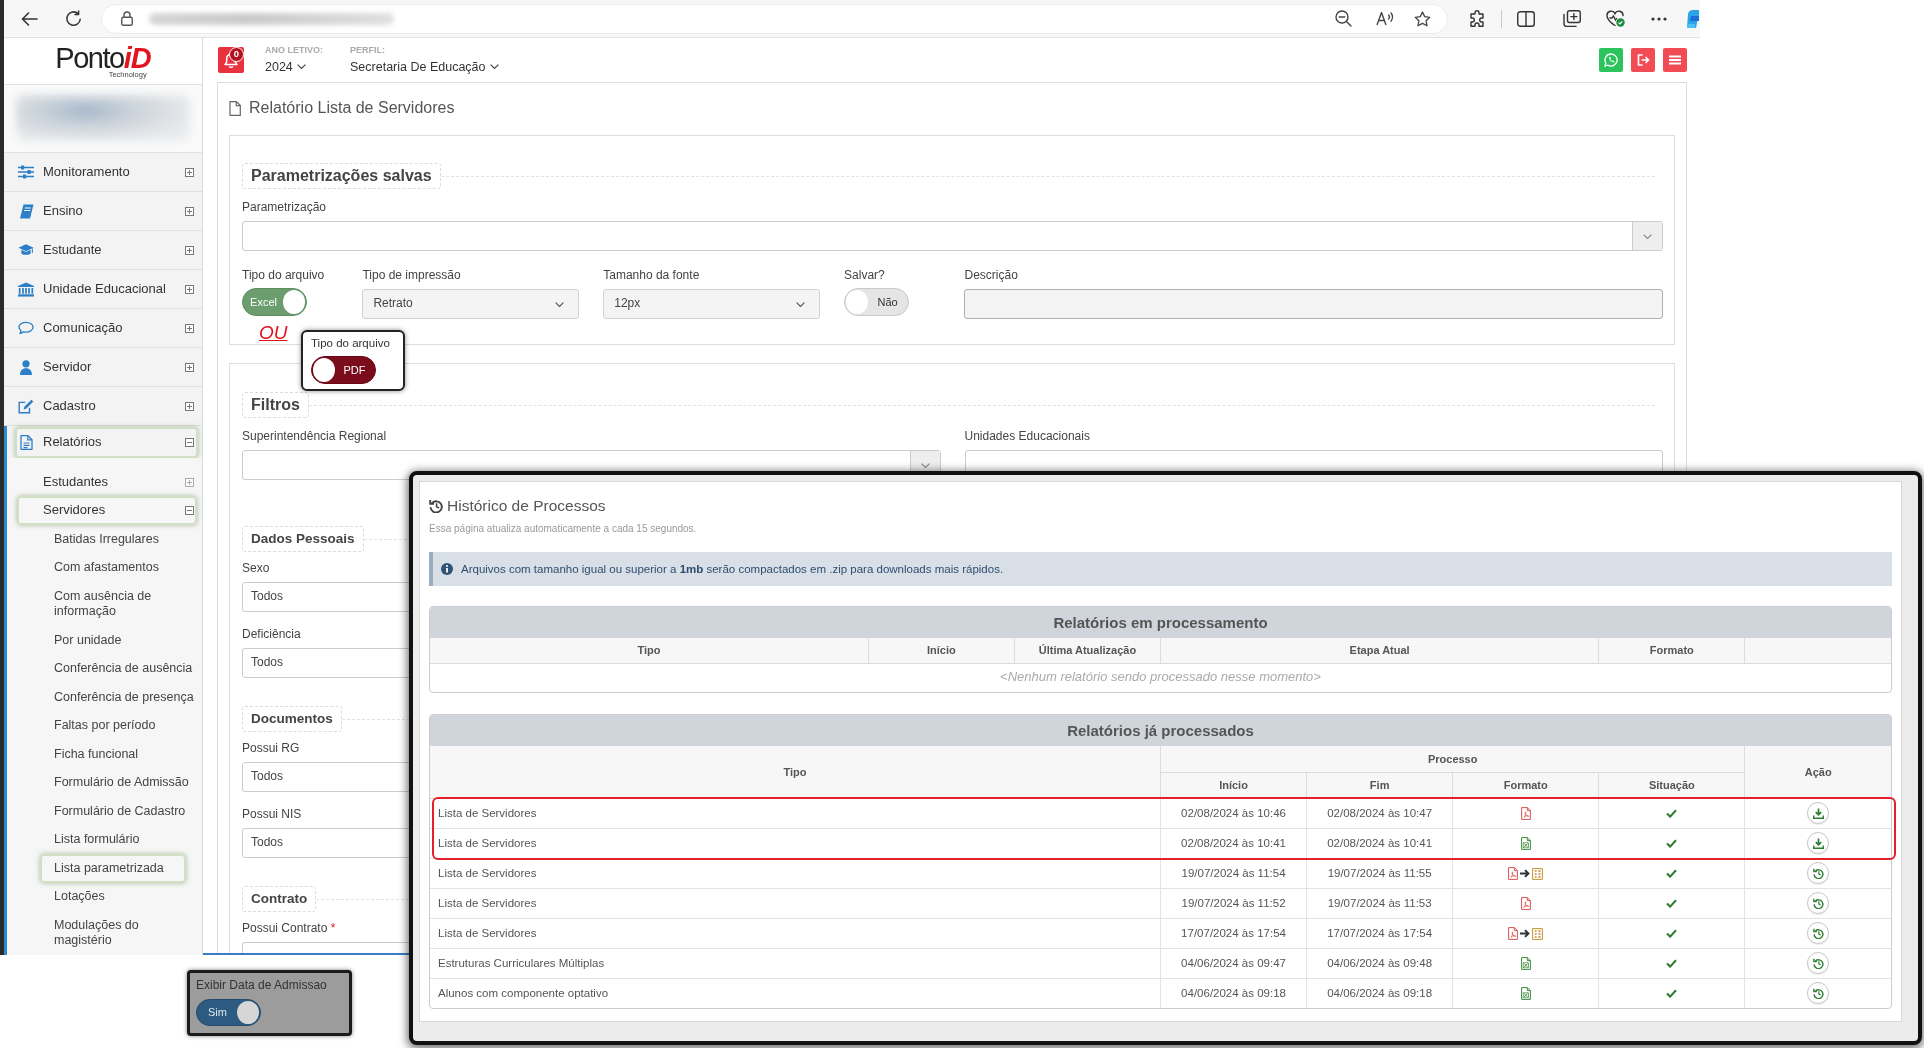  What do you see at coordinates (424, 66) in the screenshot?
I see `profile-dropdown: Secretaria De Educação` at bounding box center [424, 66].